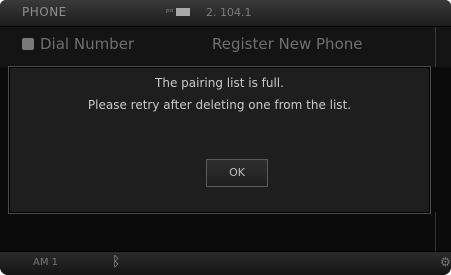 The image size is (451, 275). I want to click on radio-frequency: 2. 104.1, so click(229, 12).